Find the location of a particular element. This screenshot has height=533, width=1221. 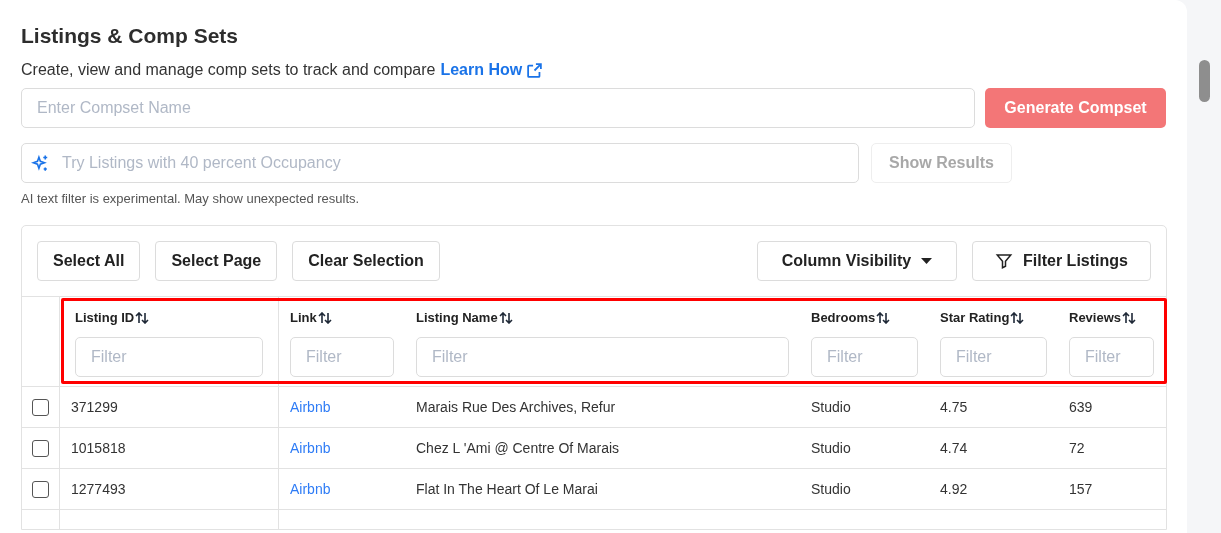

table-cell-text: Chez L 'Ami @ Centre Of Marais is located at coordinates (518, 448).